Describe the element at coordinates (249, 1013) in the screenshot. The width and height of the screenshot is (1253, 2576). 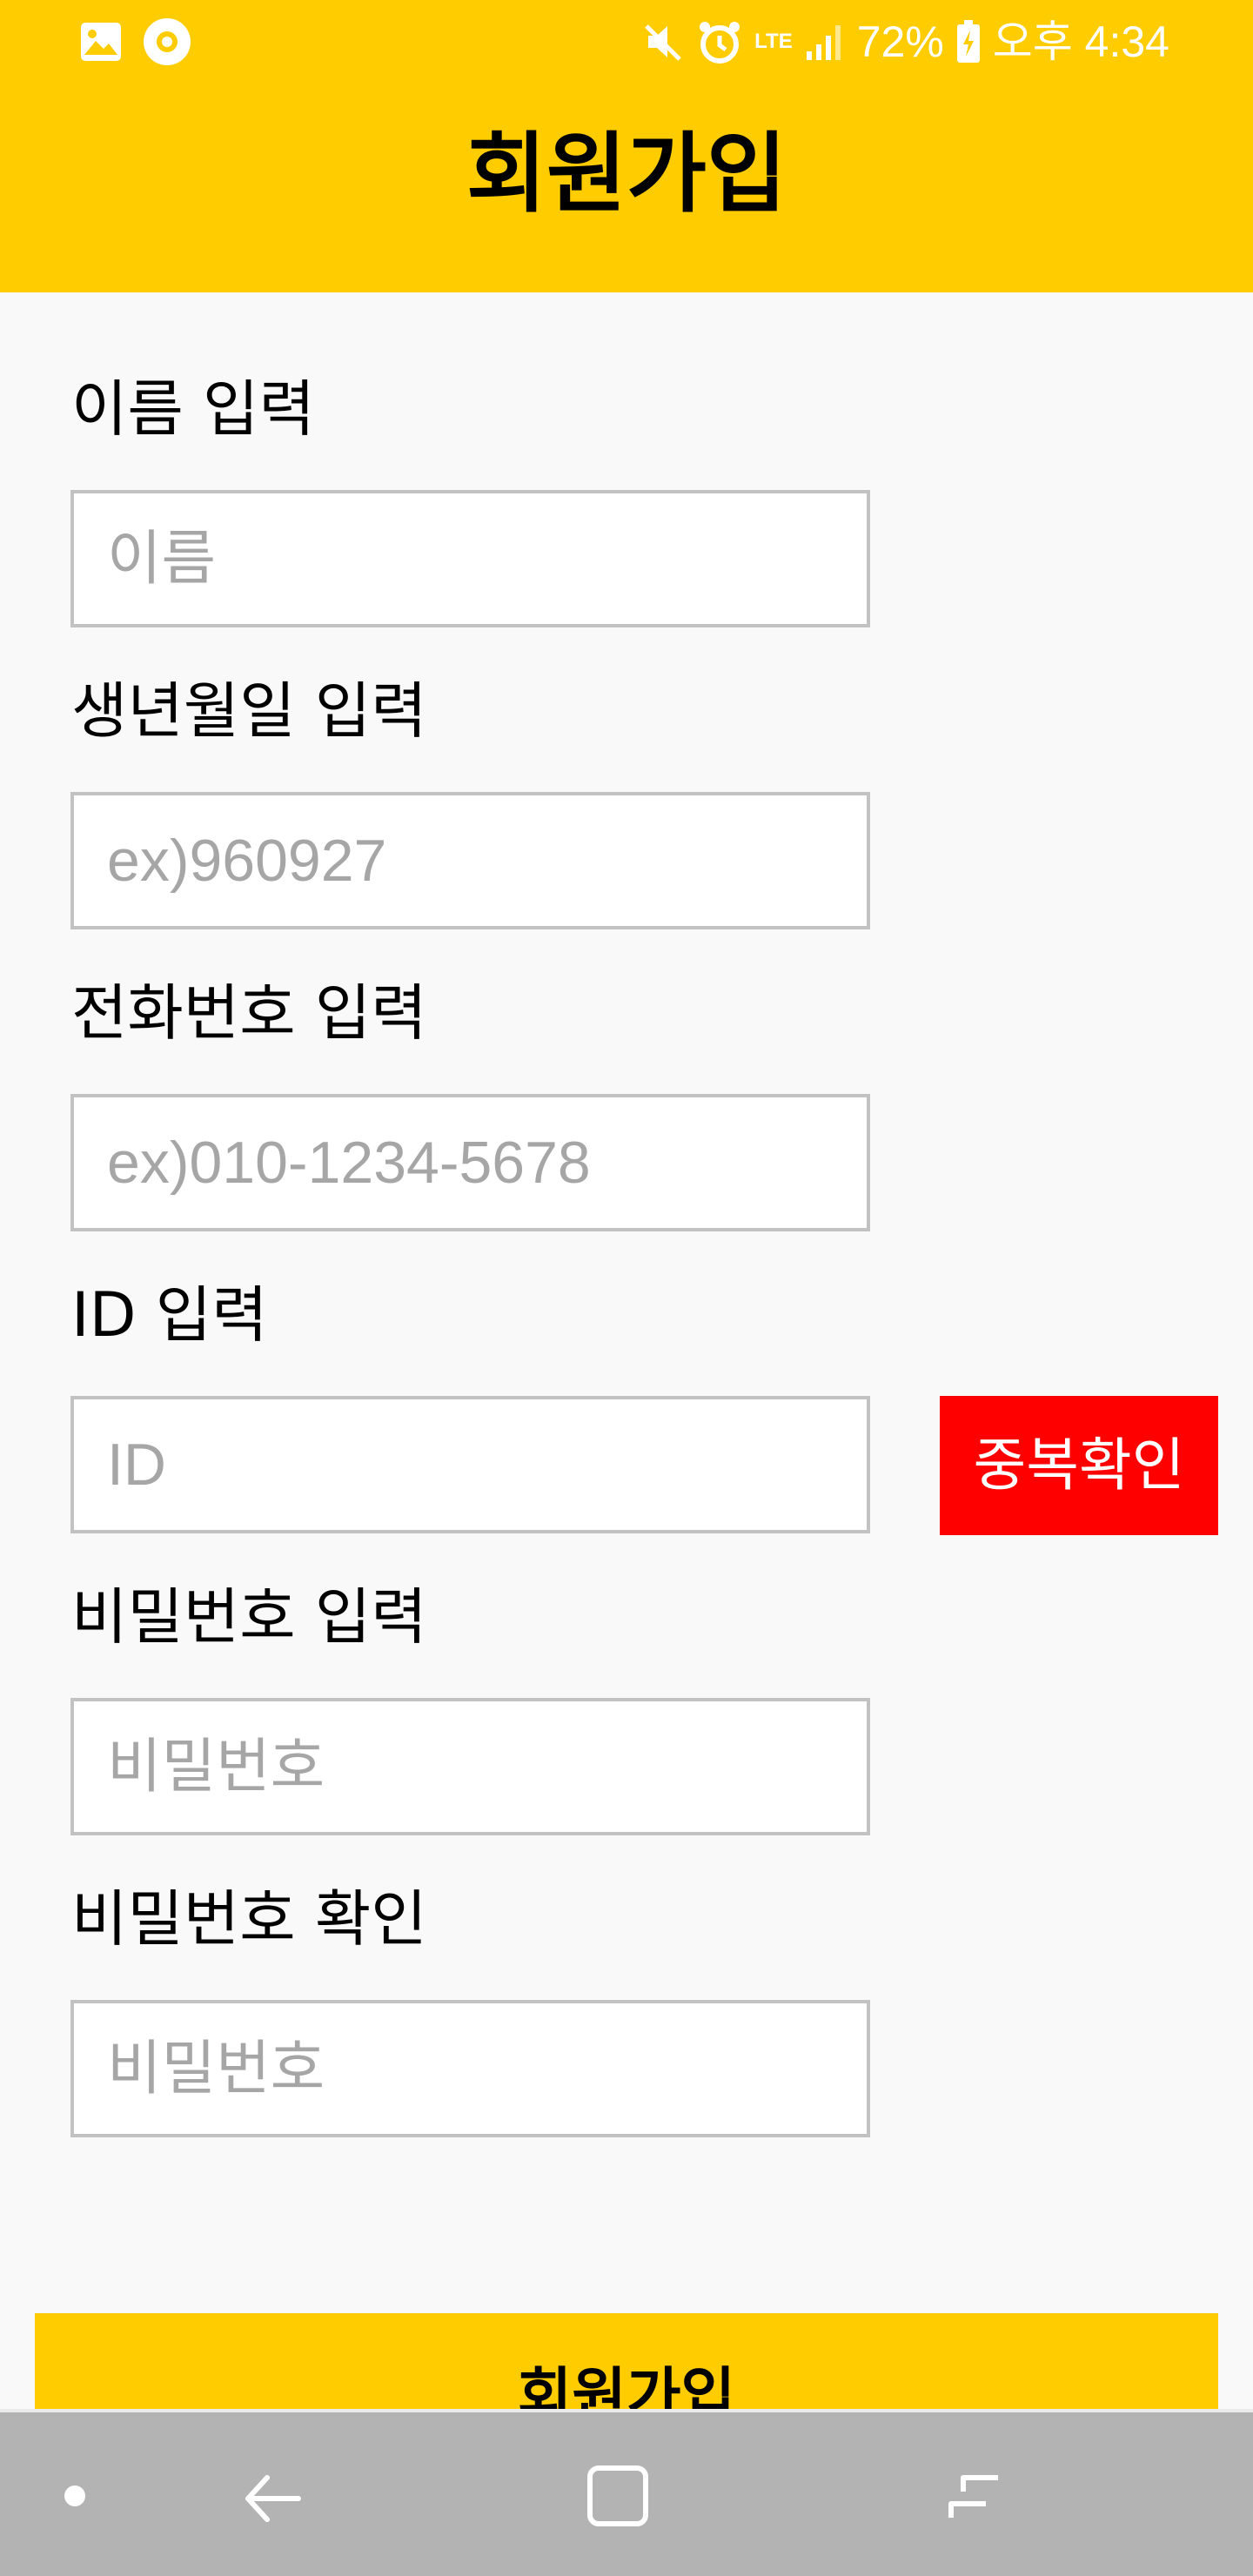
I see `phone-label: 전화번호 입력` at that location.